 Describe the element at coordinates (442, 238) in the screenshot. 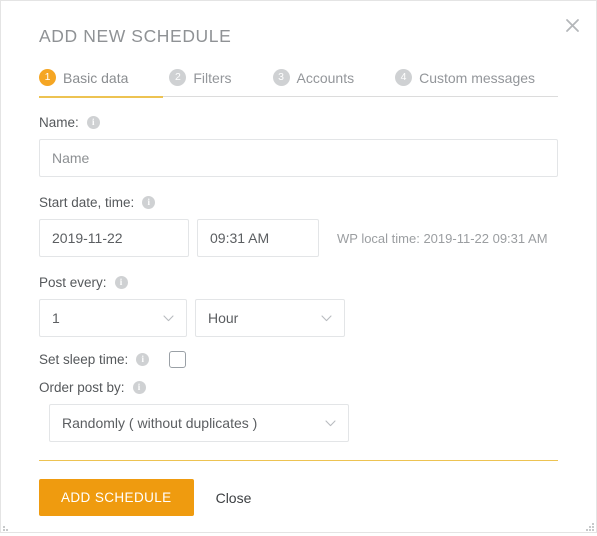

I see `wp-local-time-note: WP local time: 2019-11-22 09:31 AM` at that location.